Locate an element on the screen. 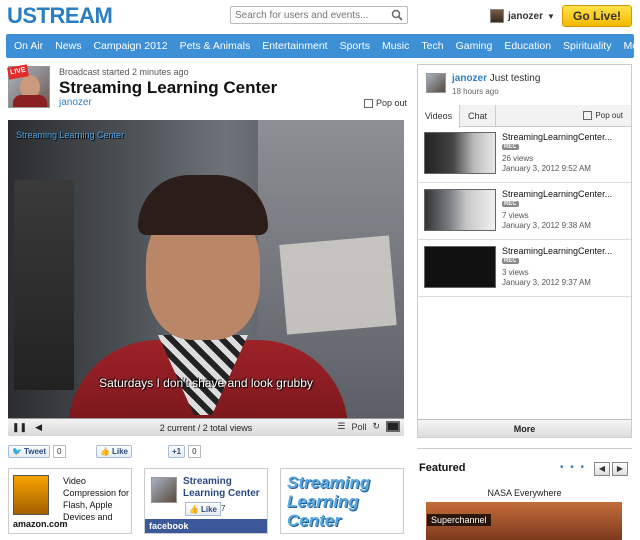  plus-one-button: +1 is located at coordinates (177, 451).